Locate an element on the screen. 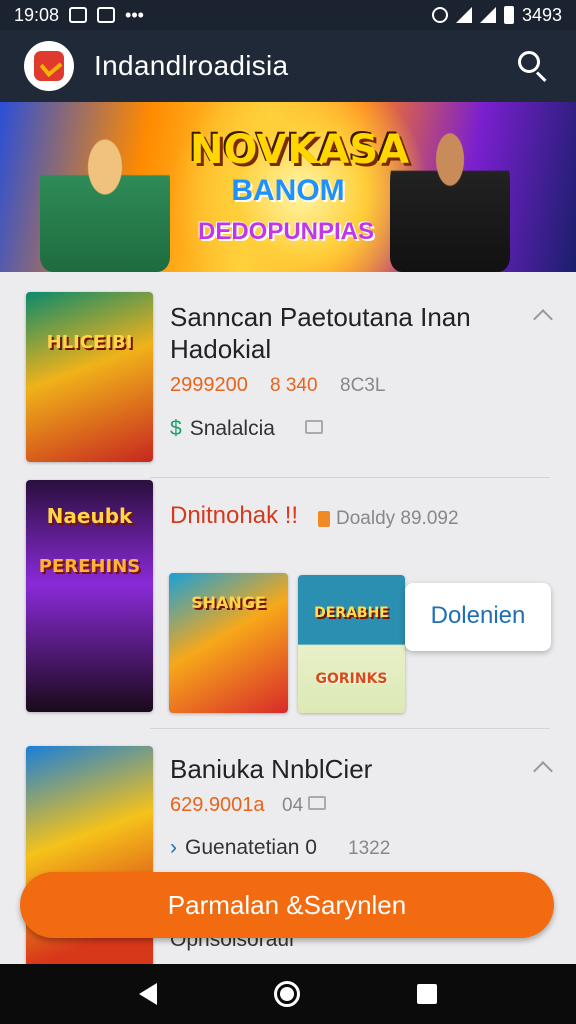 The width and height of the screenshot is (576, 1024). app-bar: Indandlroadisia is located at coordinates (288, 66).